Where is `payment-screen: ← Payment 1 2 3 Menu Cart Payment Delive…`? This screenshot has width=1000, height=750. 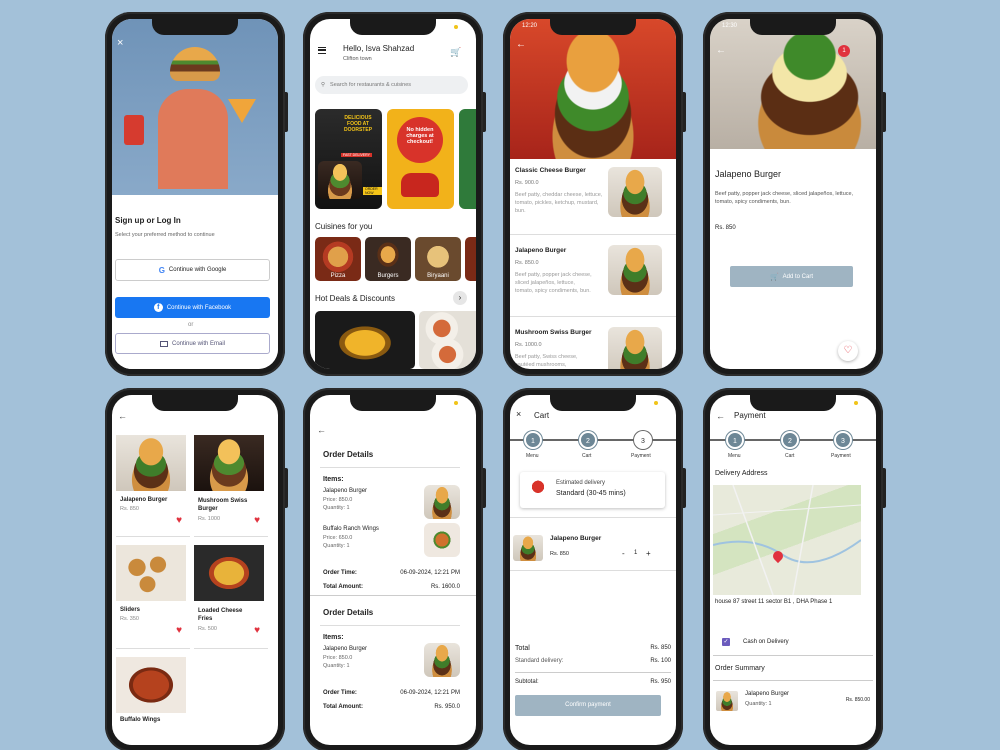 payment-screen: ← Payment 1 2 3 Menu Cart Payment Delive… is located at coordinates (793, 570).